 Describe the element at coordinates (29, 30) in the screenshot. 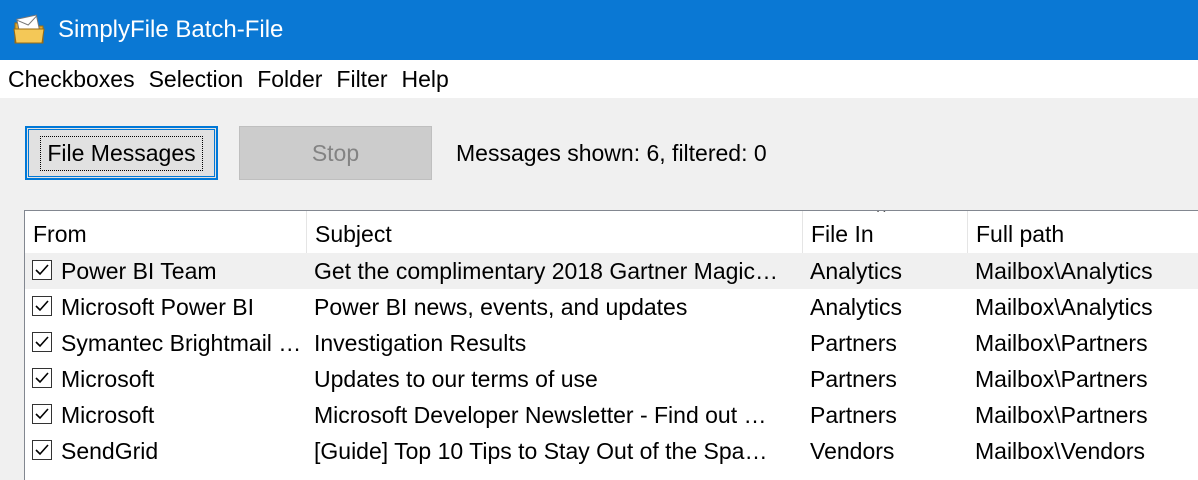

I see `envelope-folder-icon` at that location.